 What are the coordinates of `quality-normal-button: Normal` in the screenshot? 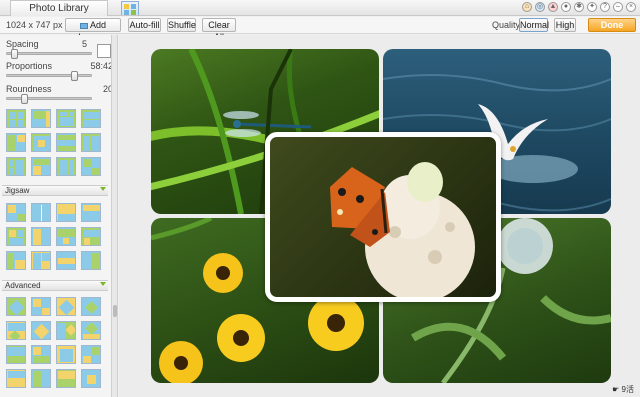 It's located at (534, 25).